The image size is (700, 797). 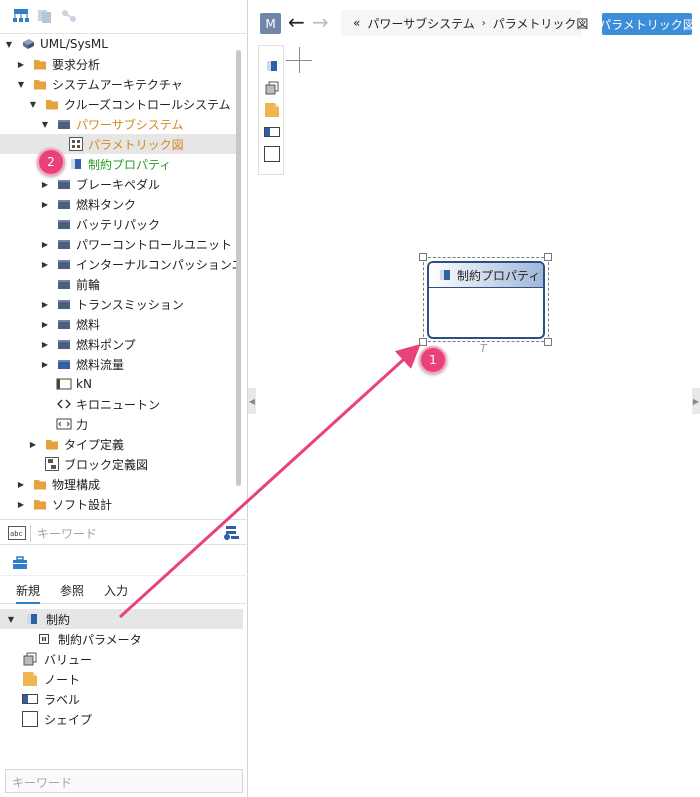 What do you see at coordinates (118, 464) in the screenshot?
I see `tree-item-block-definition: ブロック定義図` at bounding box center [118, 464].